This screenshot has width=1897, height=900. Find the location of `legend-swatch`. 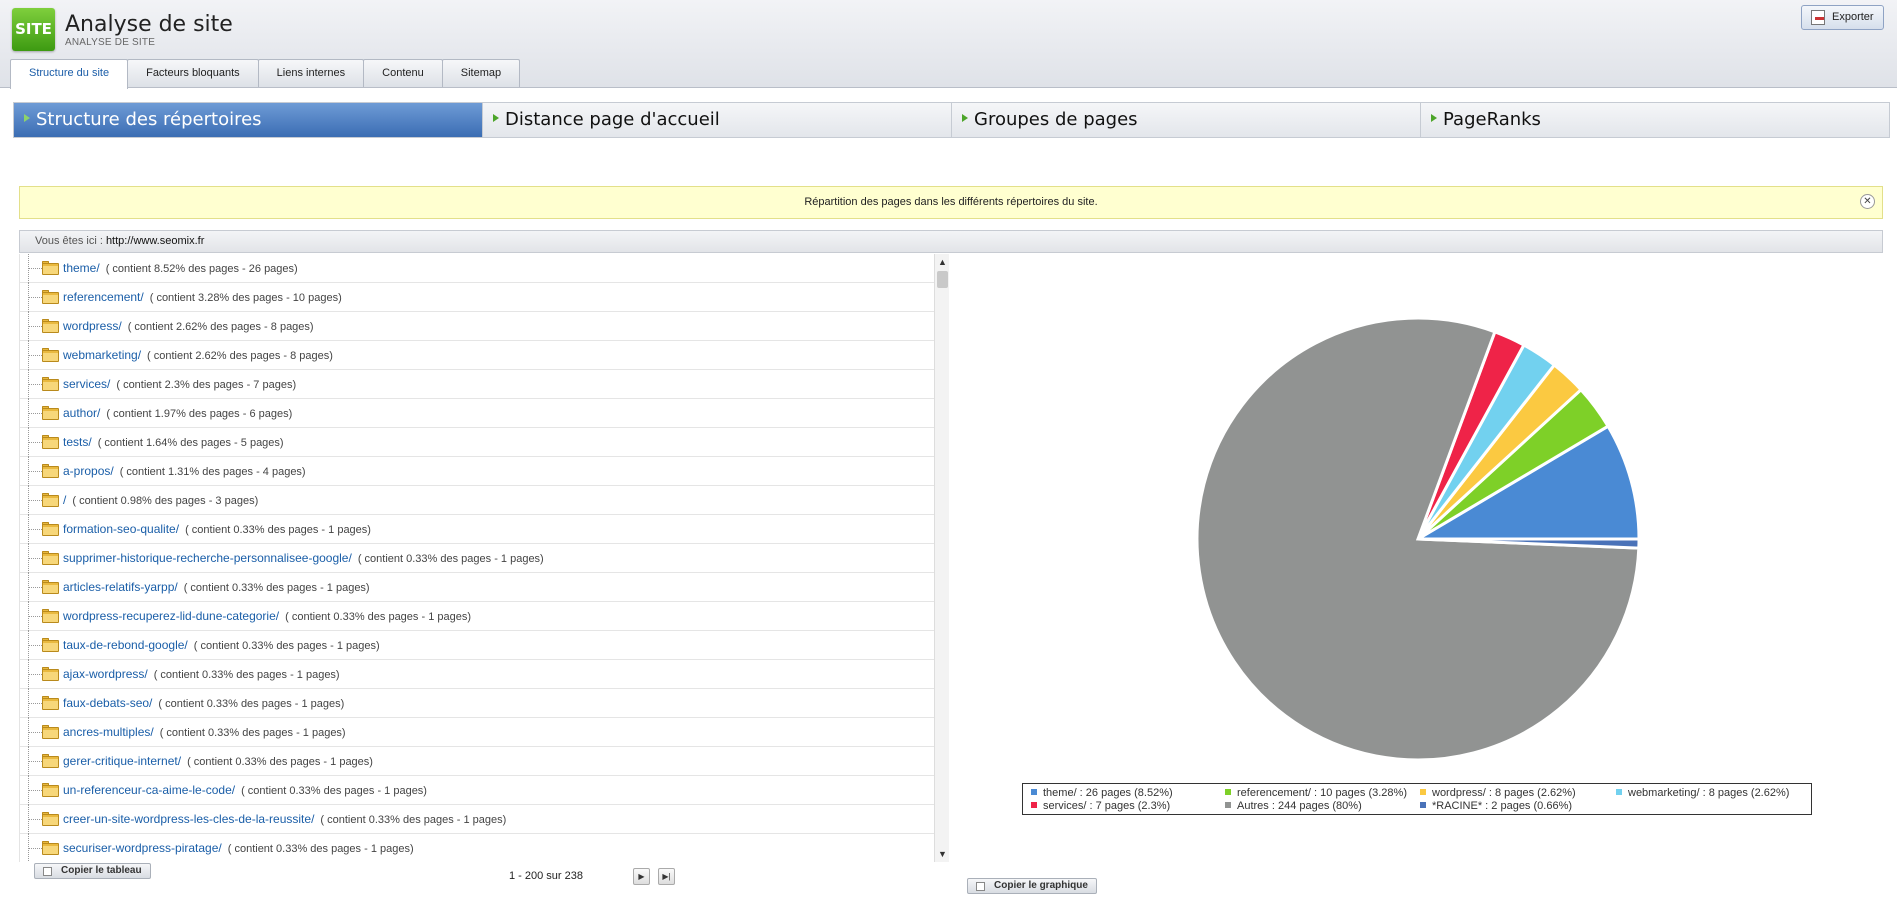

legend-swatch is located at coordinates (1619, 792).